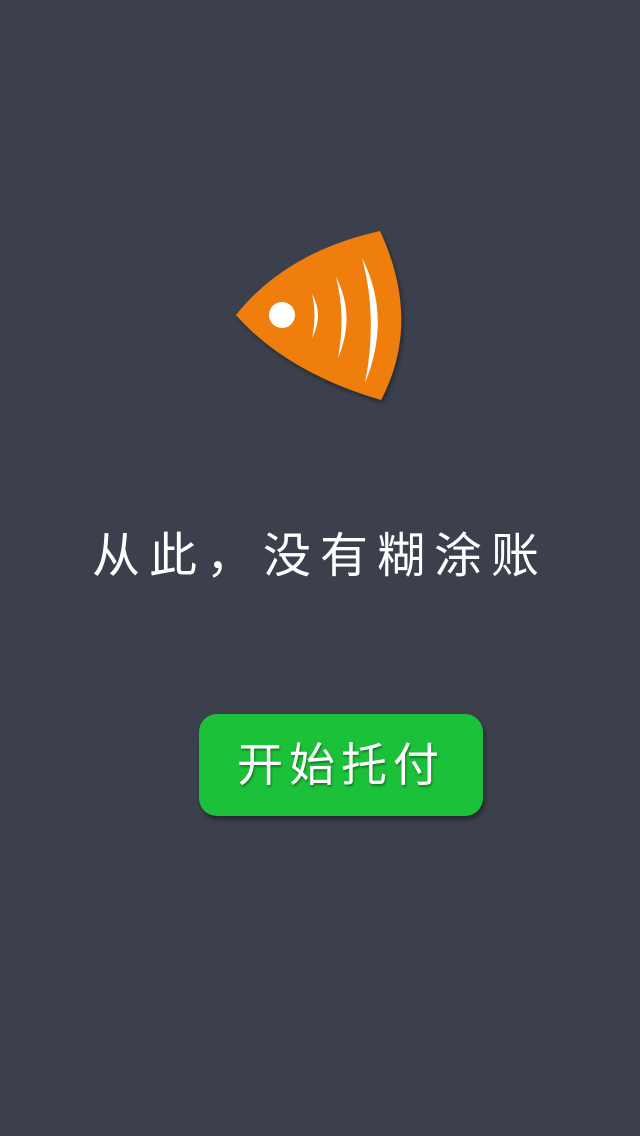 The image size is (640, 1136). I want to click on start-entrust-button-label: 开始托付, so click(341, 765).